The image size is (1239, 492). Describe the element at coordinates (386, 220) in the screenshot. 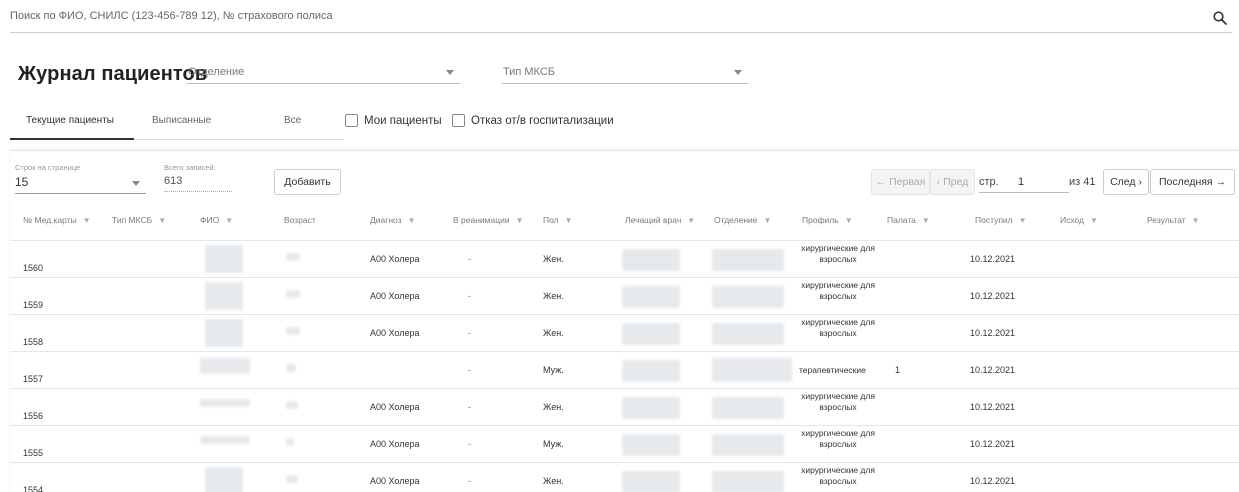

I see `column-header-label: Диагноз` at that location.